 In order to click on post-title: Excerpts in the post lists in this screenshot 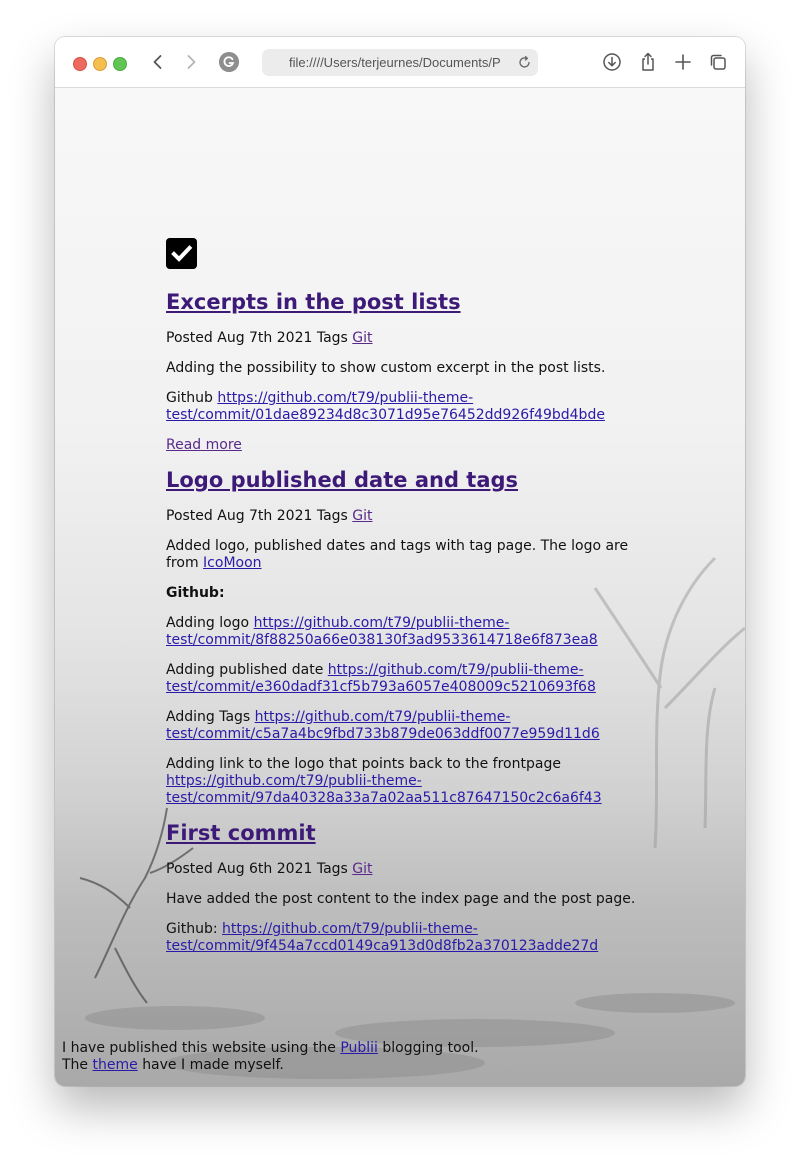, I will do `click(401, 302)`.